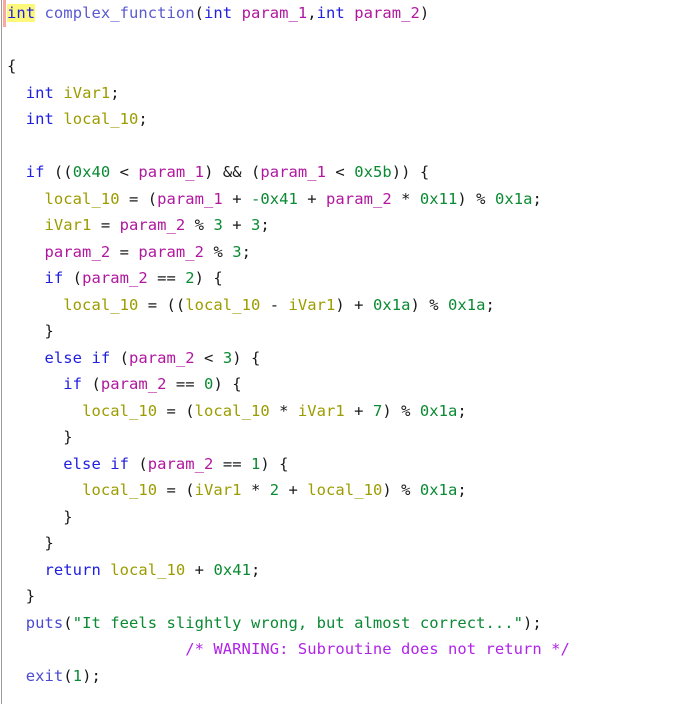 The width and height of the screenshot is (690, 704). I want to click on token-plain: }, so click(68, 437).